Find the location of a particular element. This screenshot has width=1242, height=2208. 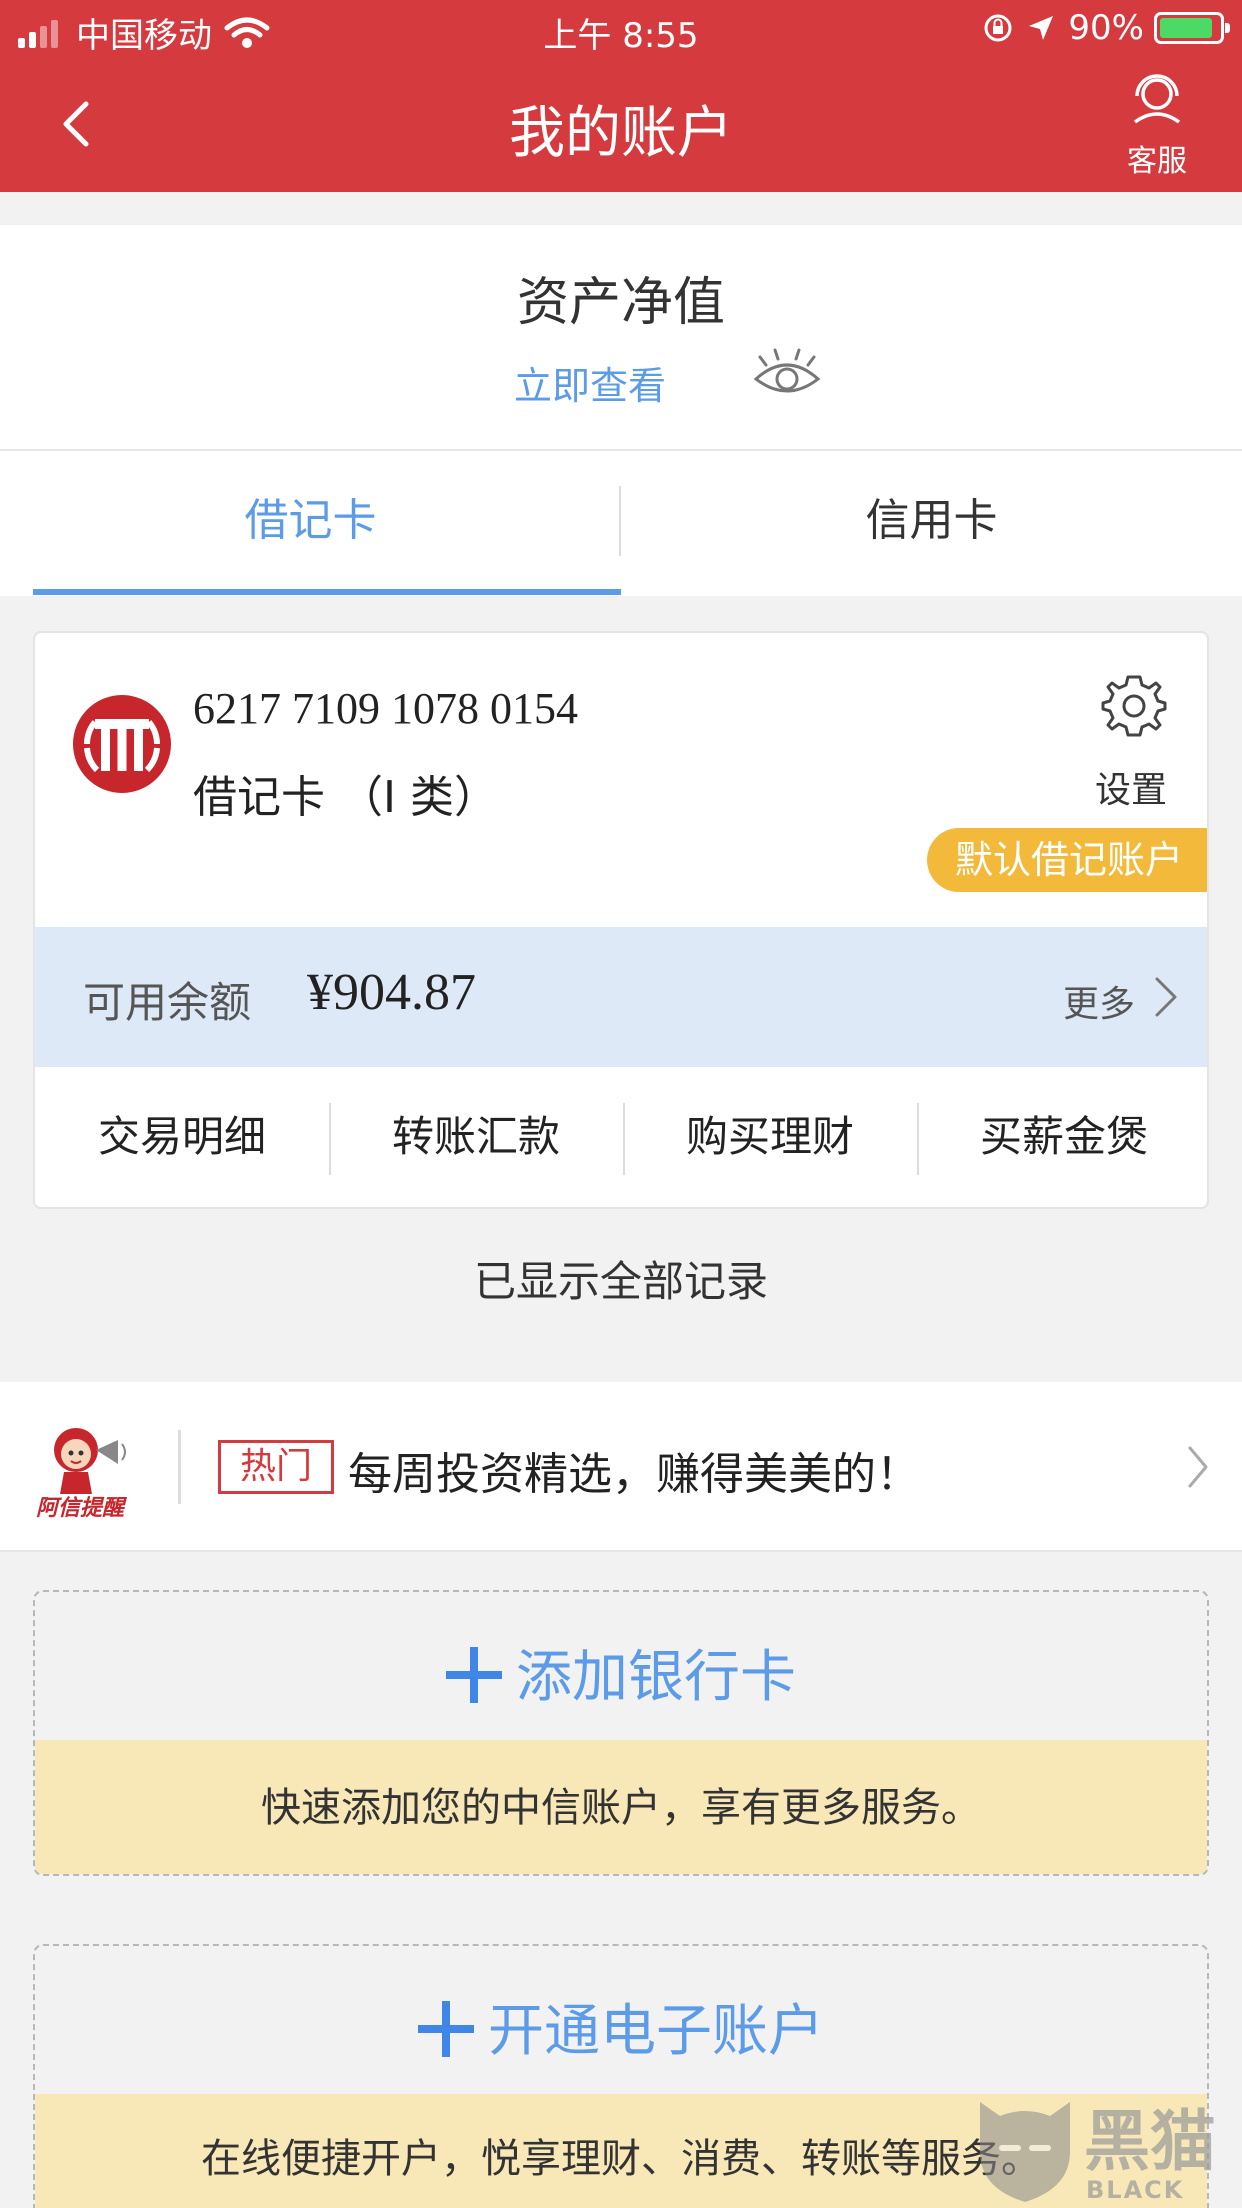

gear-icon is located at coordinates (1134, 706).